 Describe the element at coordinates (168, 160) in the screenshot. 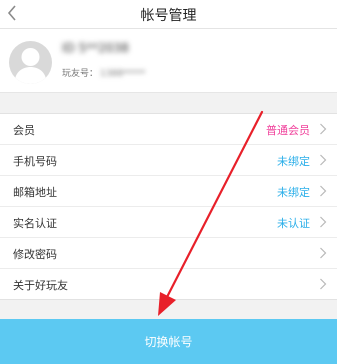

I see `row-phone: 手机号码 未绑定` at that location.